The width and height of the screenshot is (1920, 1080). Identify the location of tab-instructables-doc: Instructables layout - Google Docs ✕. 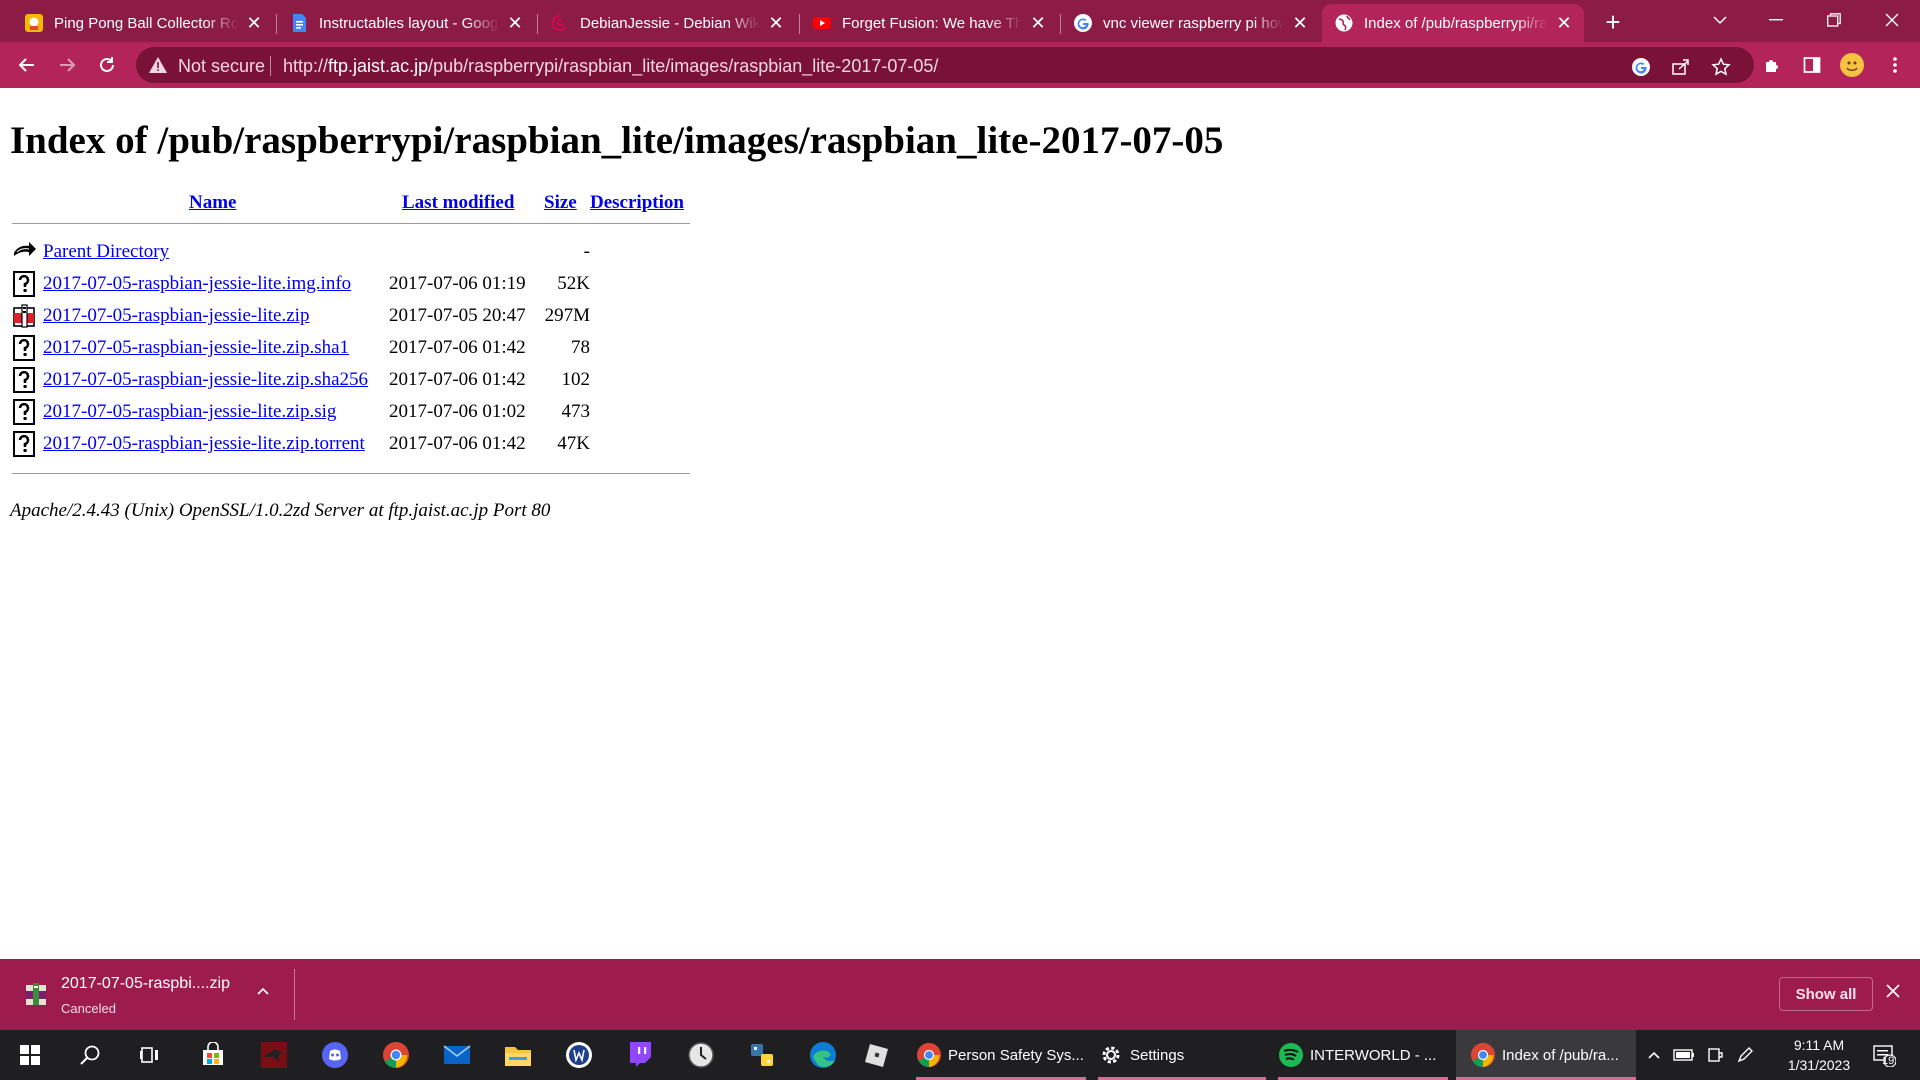
(406, 23).